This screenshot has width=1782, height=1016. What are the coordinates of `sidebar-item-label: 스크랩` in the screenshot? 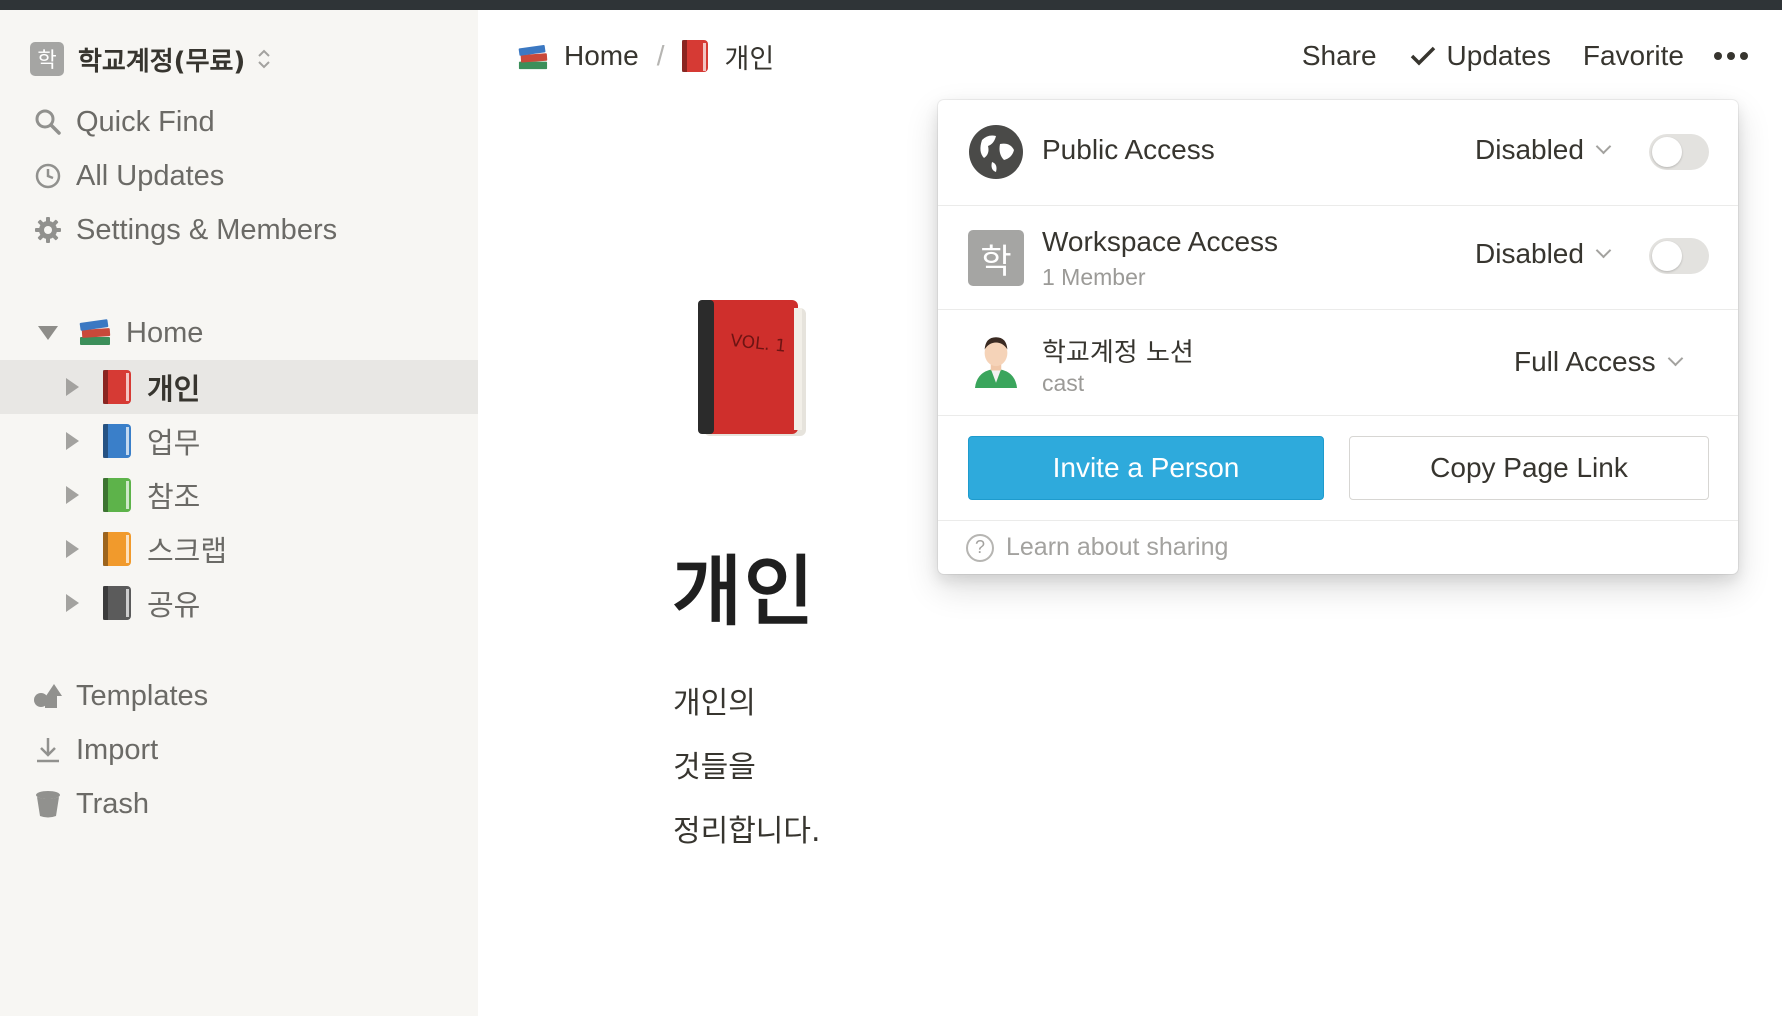 It's located at (187, 551).